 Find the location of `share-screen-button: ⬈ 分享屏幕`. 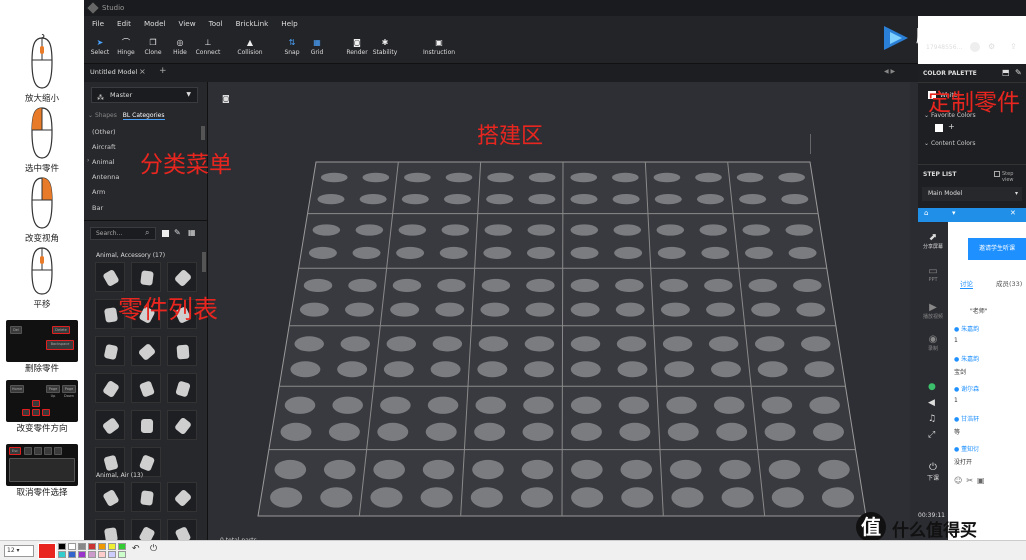

share-screen-button: ⬈ 分享屏幕 is located at coordinates (933, 241).